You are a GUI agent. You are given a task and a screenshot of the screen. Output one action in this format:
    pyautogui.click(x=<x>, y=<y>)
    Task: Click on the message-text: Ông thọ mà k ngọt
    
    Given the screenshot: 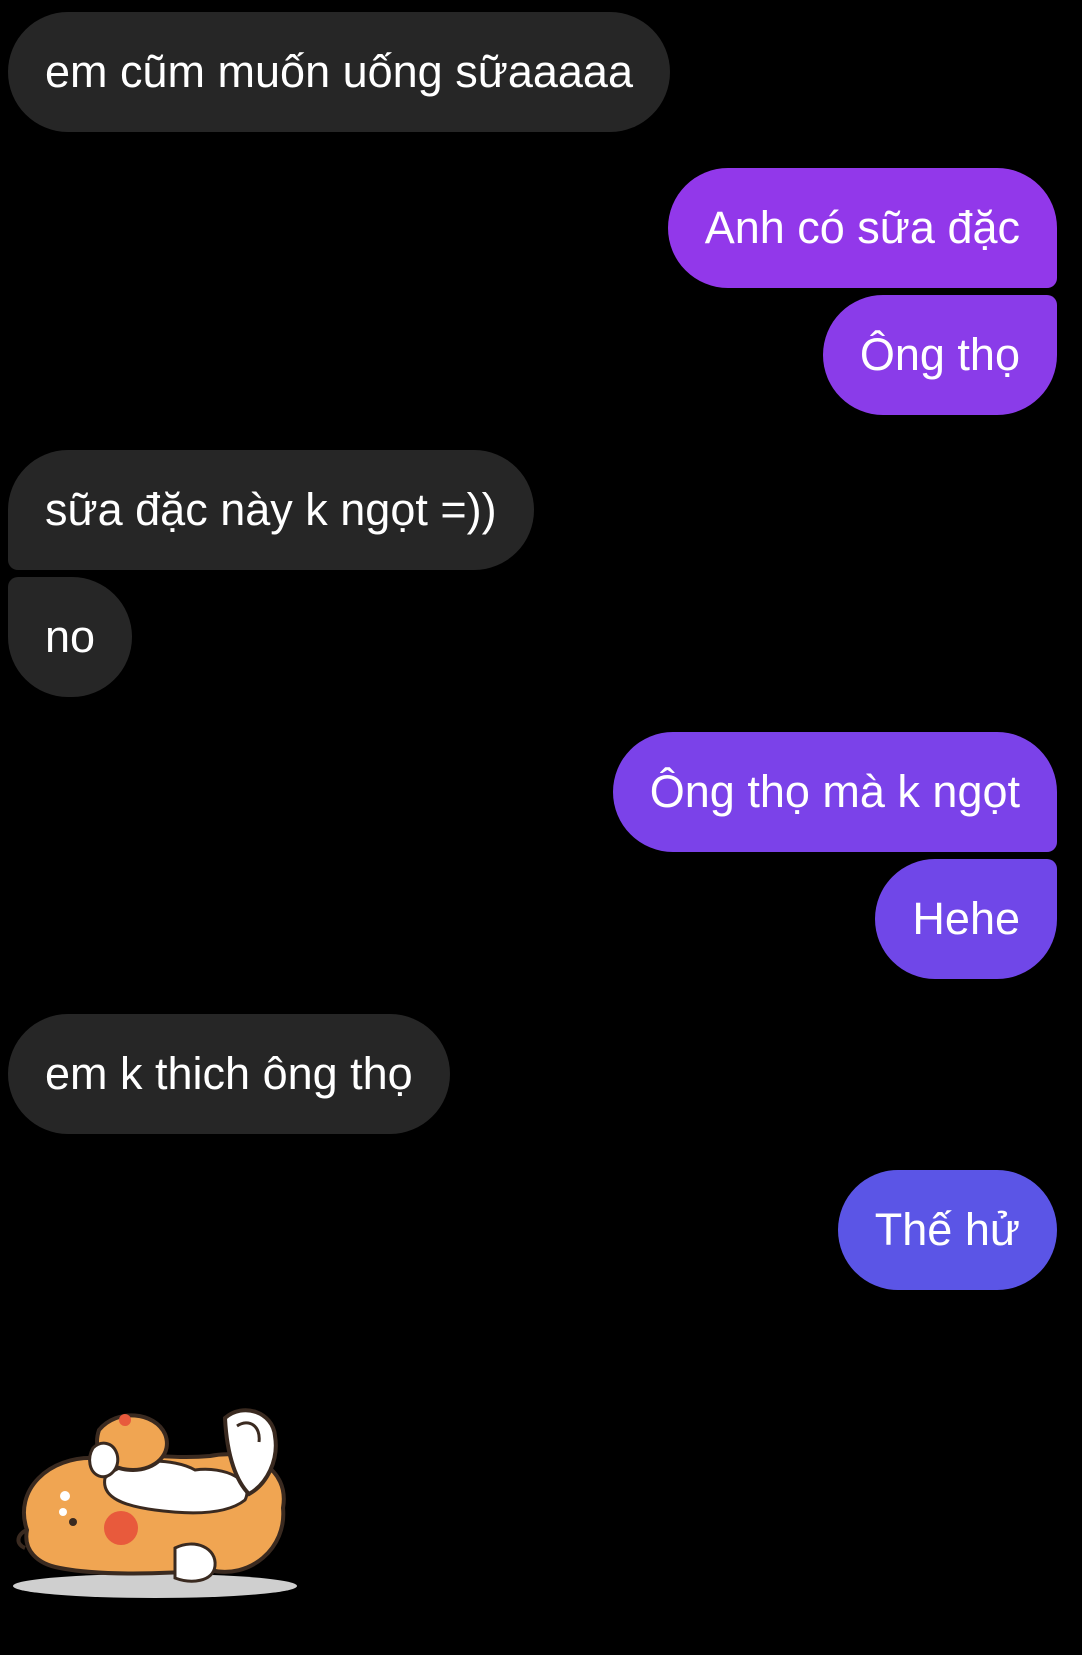 What is the action you would take?
    pyautogui.click(x=834, y=791)
    